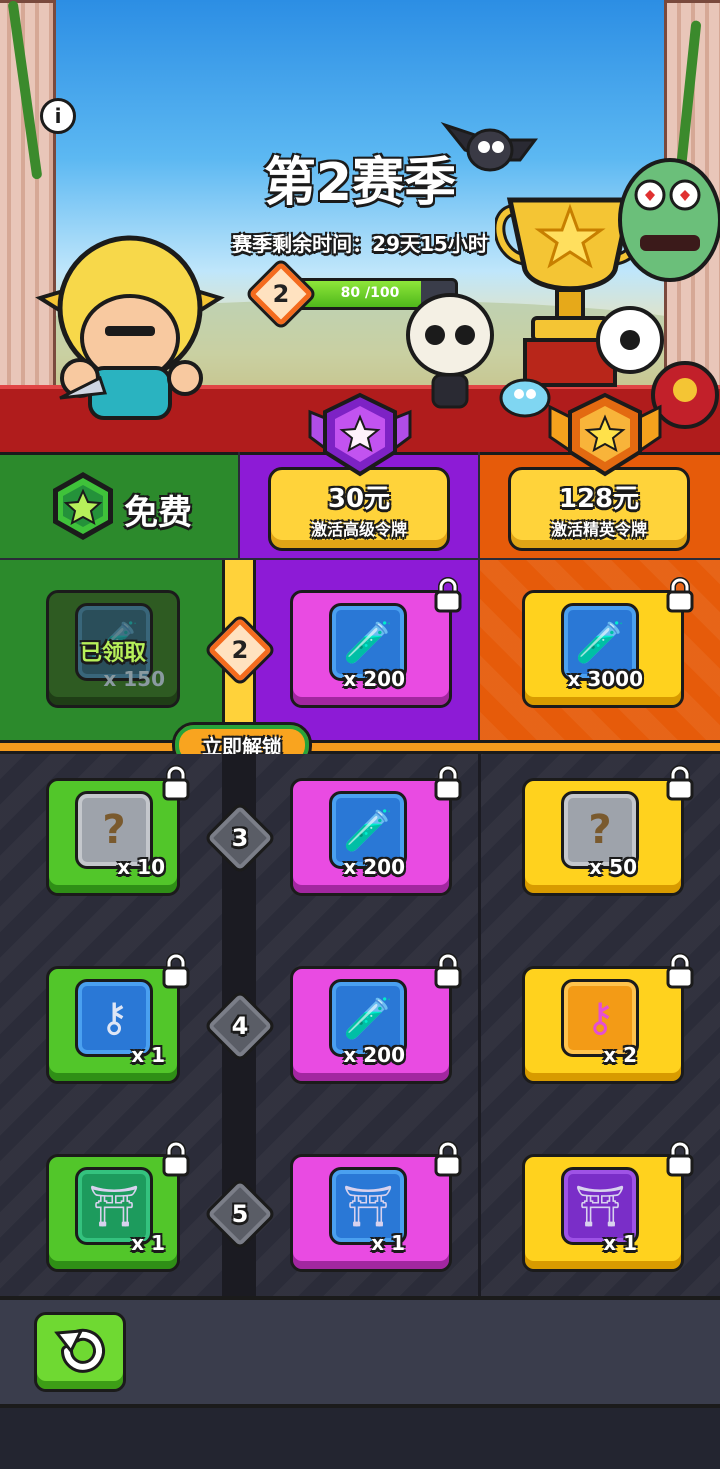  Describe the element at coordinates (240, 1214) in the screenshot. I see `level-number-5: 5` at that location.